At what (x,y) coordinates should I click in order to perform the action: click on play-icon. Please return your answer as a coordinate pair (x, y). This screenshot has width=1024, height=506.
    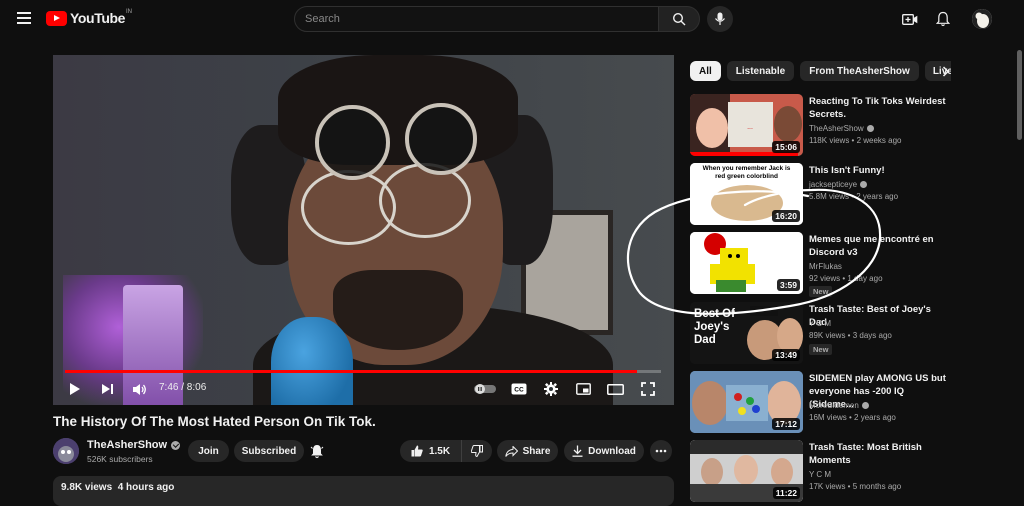
    Looking at the image, I should click on (75, 389).